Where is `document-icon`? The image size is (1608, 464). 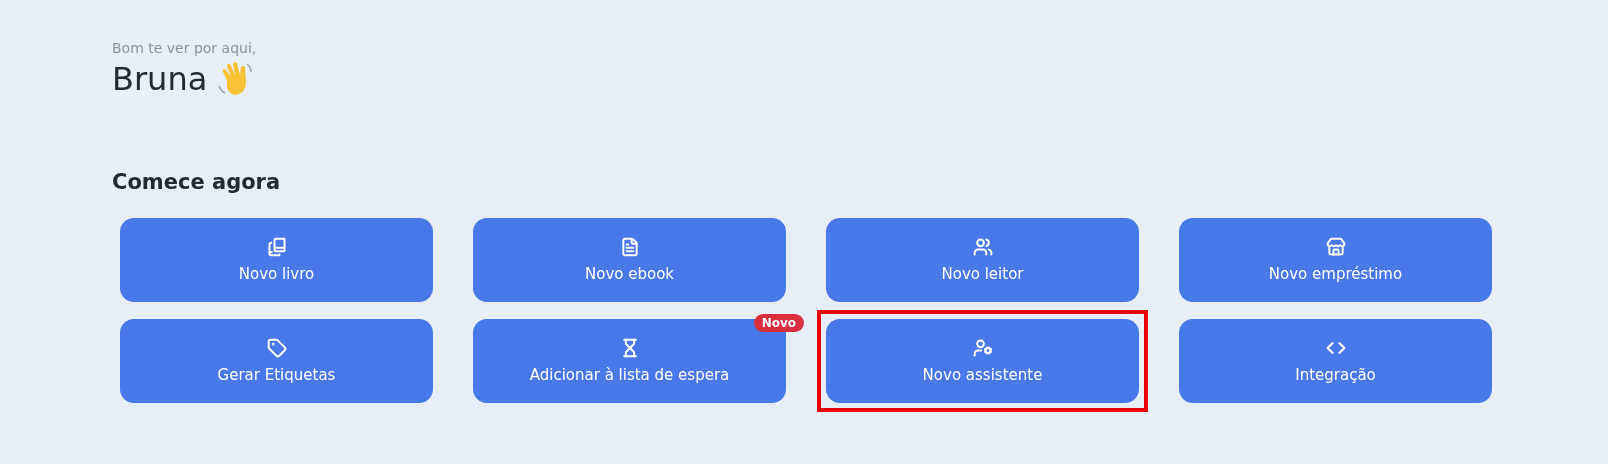 document-icon is located at coordinates (629, 247).